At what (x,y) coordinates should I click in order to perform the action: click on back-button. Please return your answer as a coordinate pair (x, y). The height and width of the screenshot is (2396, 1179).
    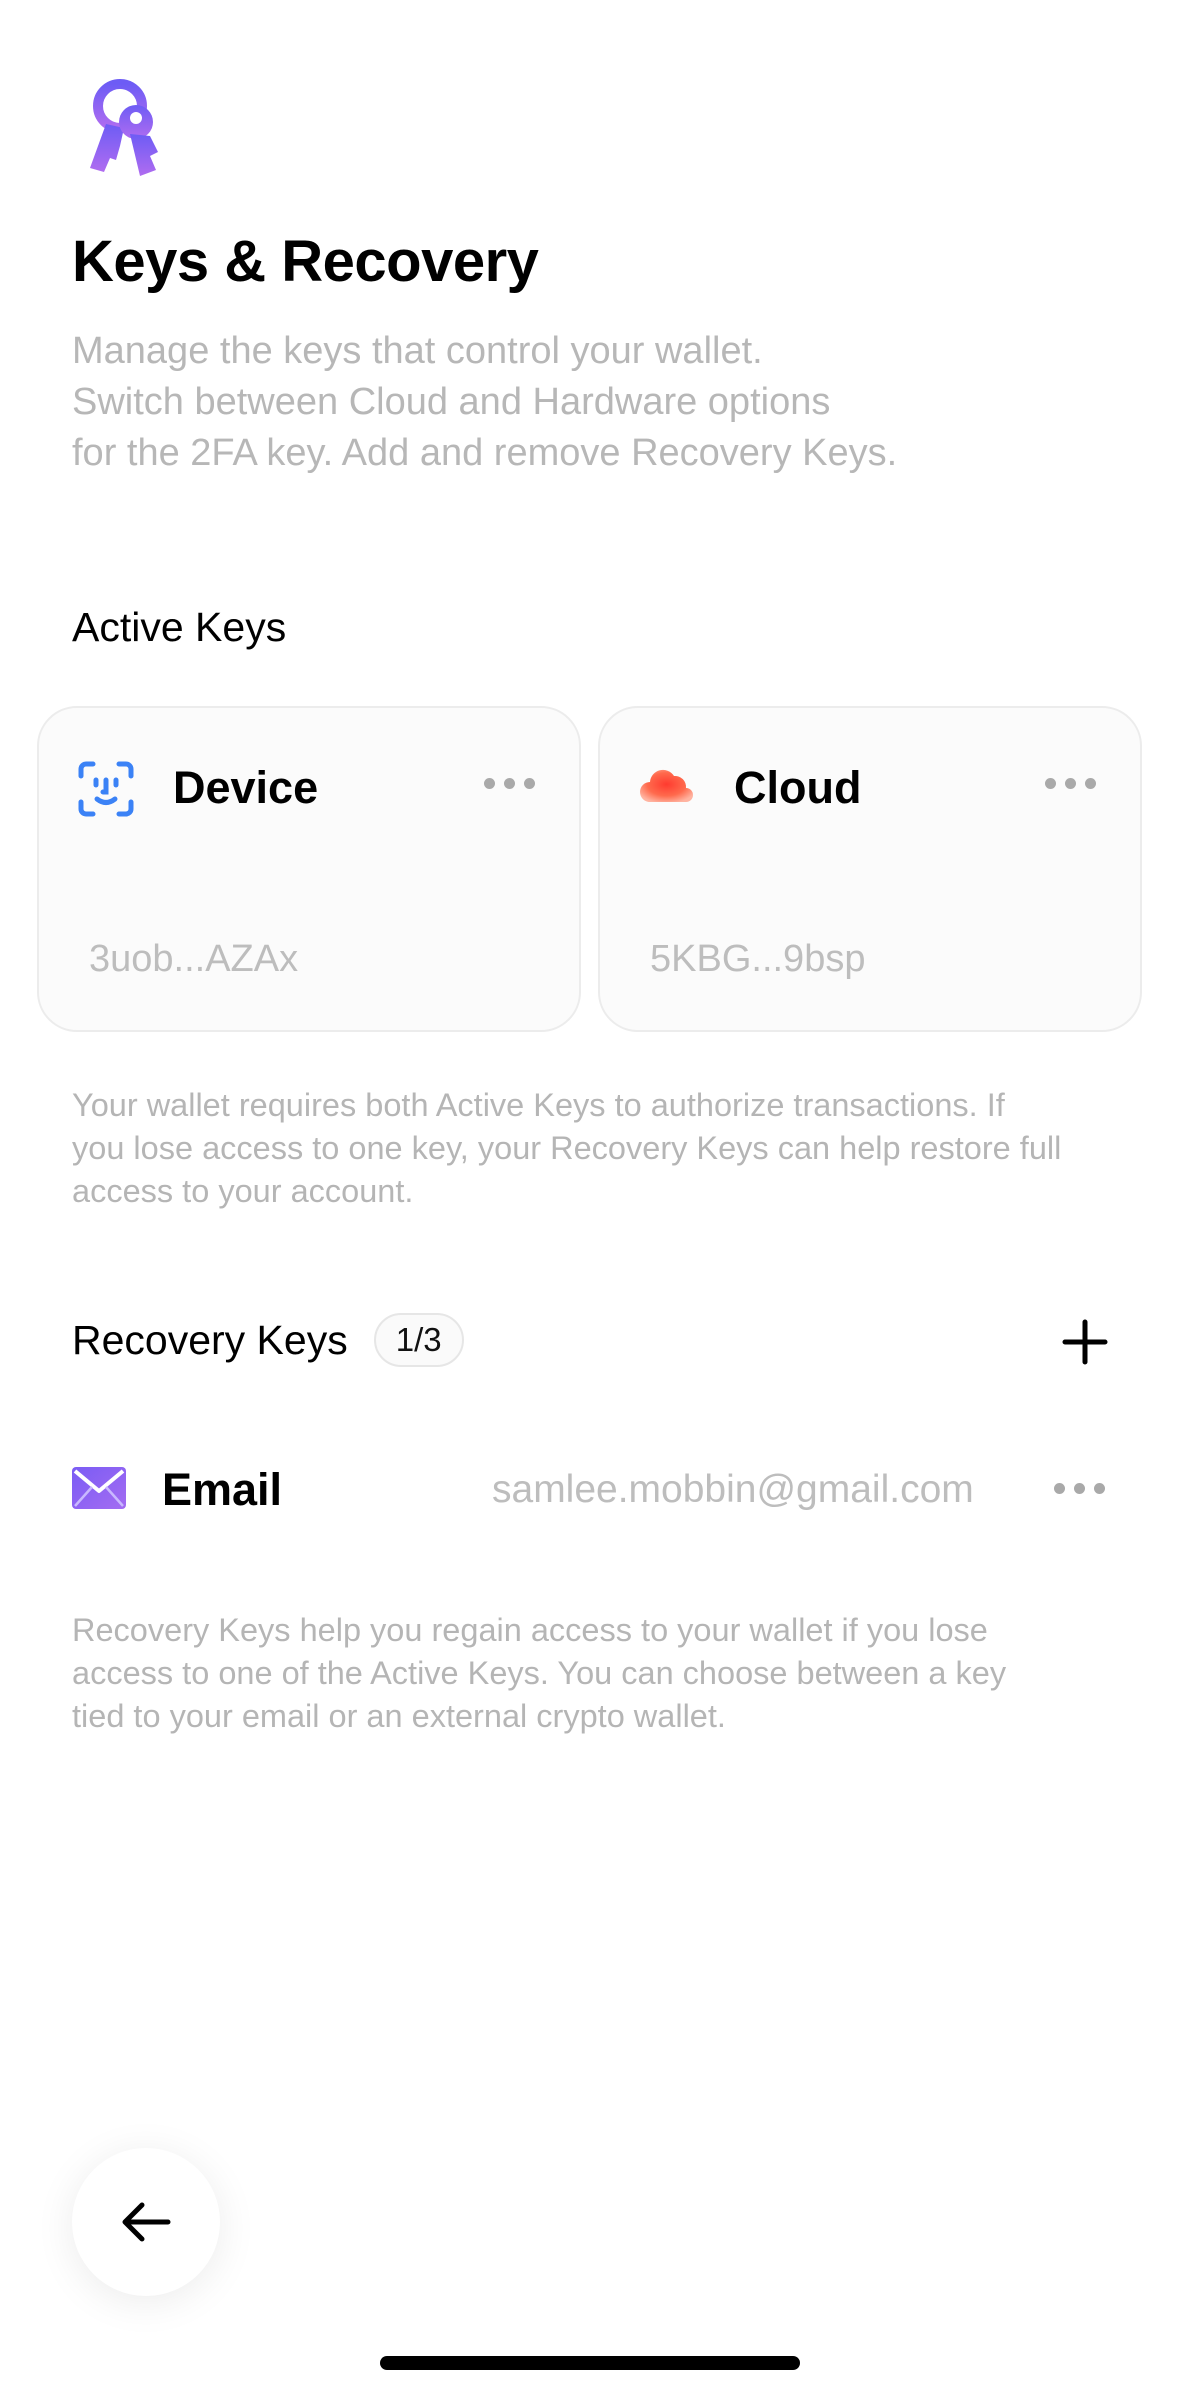
    Looking at the image, I should click on (146, 2222).